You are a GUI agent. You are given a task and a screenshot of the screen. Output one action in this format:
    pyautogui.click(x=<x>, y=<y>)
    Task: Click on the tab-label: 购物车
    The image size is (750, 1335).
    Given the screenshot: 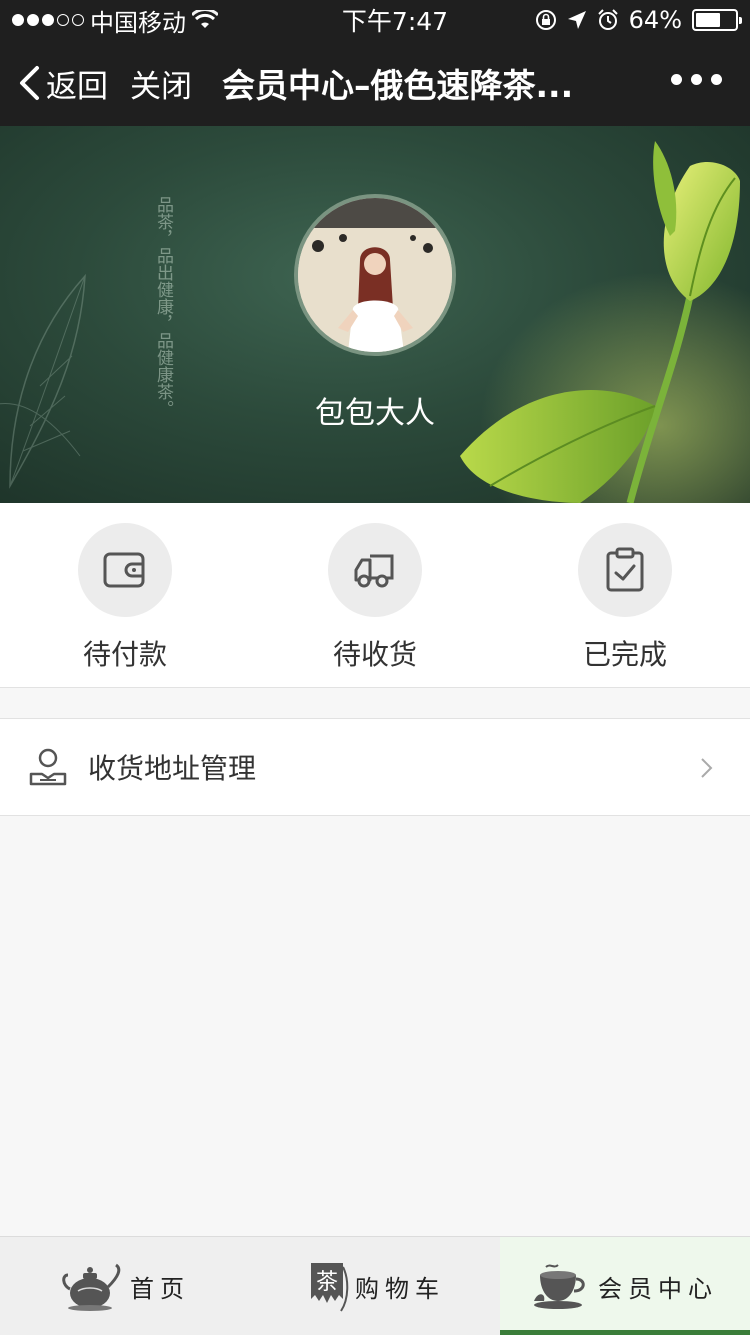 What is the action you would take?
    pyautogui.click(x=400, y=1288)
    